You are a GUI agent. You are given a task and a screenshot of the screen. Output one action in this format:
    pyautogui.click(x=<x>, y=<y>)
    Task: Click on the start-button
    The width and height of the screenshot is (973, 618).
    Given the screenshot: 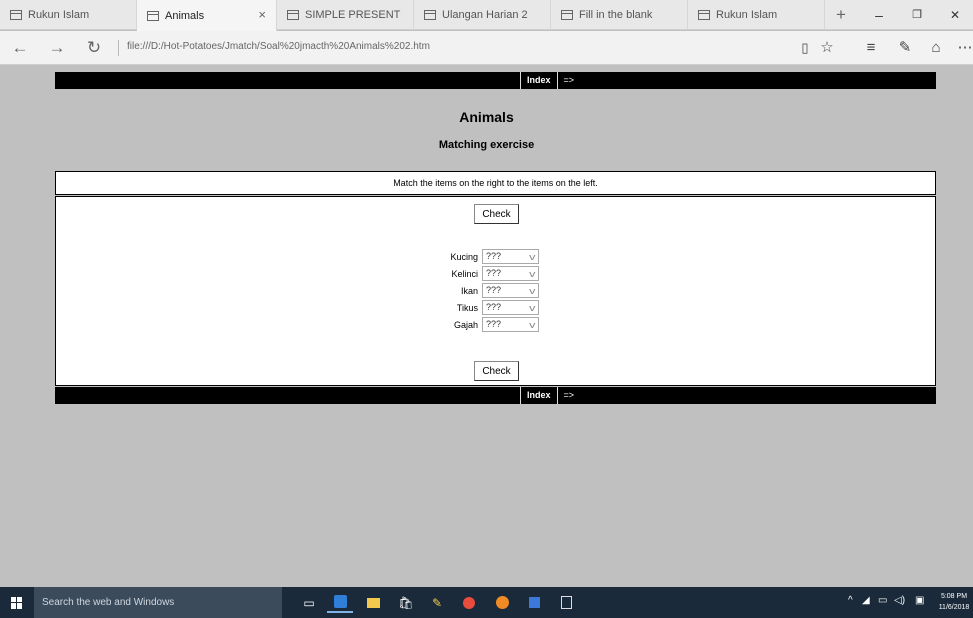 What is the action you would take?
    pyautogui.click(x=17, y=602)
    